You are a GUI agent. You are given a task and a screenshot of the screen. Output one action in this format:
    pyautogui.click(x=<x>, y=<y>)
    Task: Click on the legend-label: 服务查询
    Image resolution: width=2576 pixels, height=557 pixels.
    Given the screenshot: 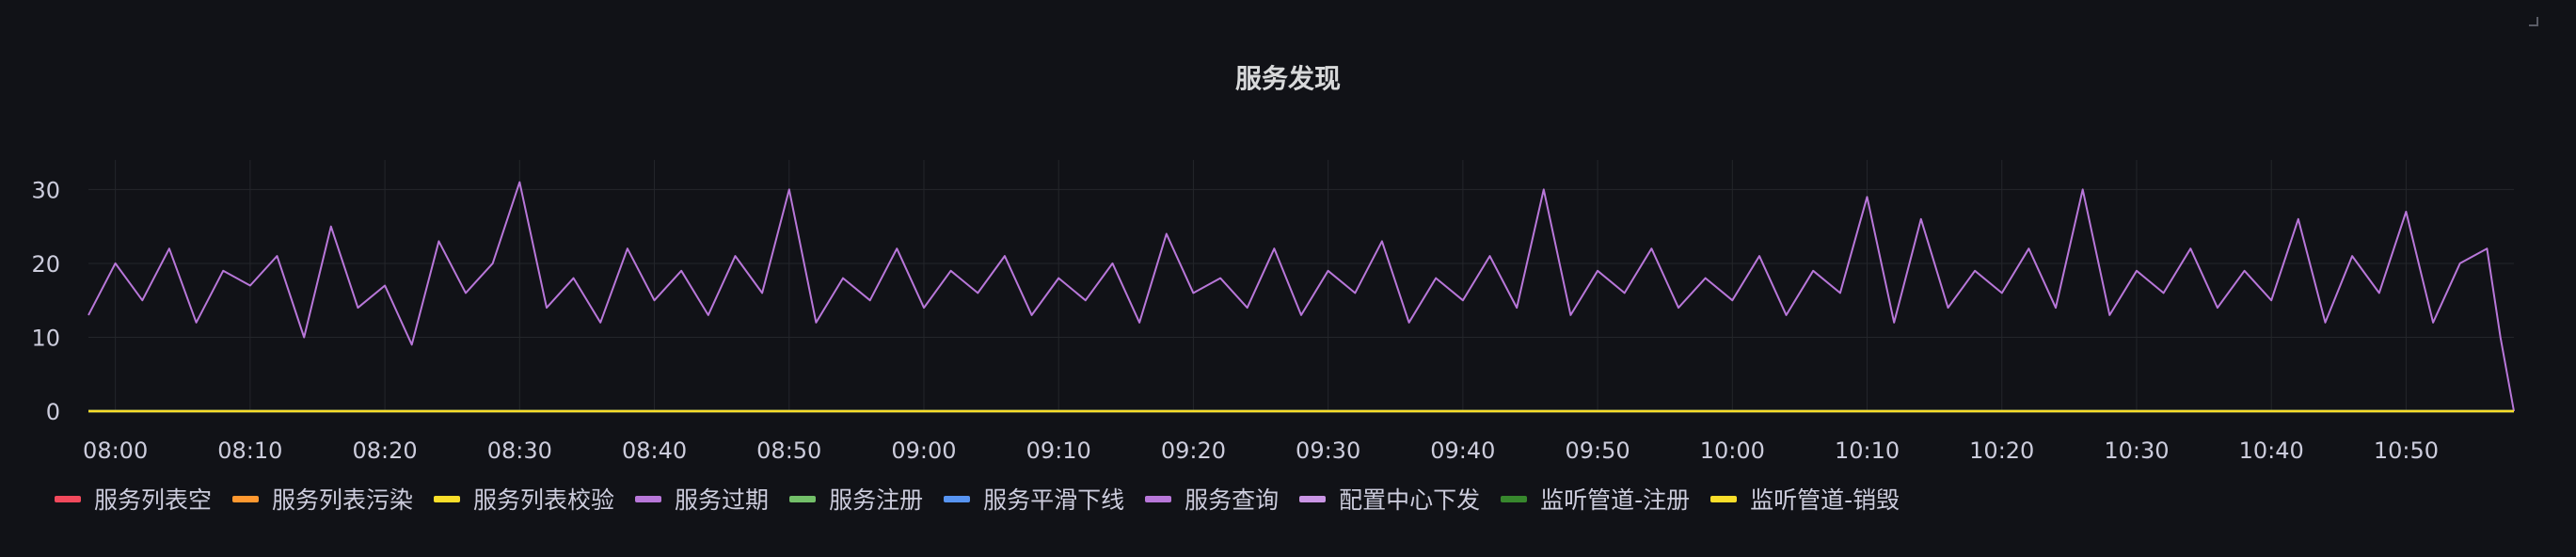 What is the action you would take?
    pyautogui.click(x=1233, y=500)
    